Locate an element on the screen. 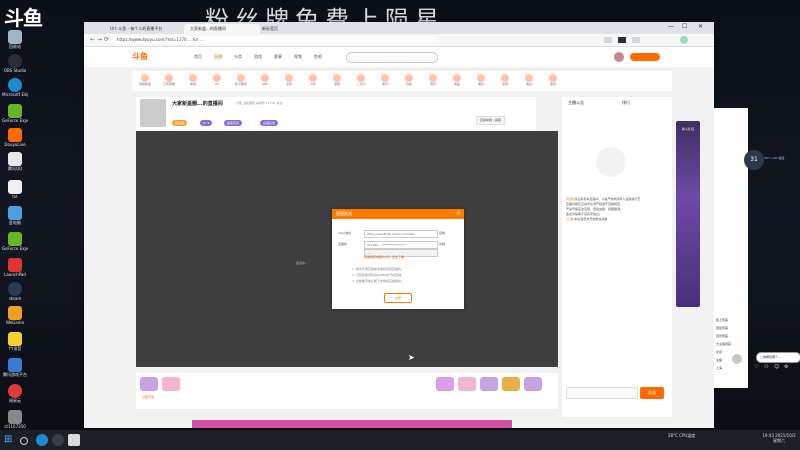 Image resolution: width=800 pixels, height=450 pixels. key-label: 直播码 is located at coordinates (343, 244).